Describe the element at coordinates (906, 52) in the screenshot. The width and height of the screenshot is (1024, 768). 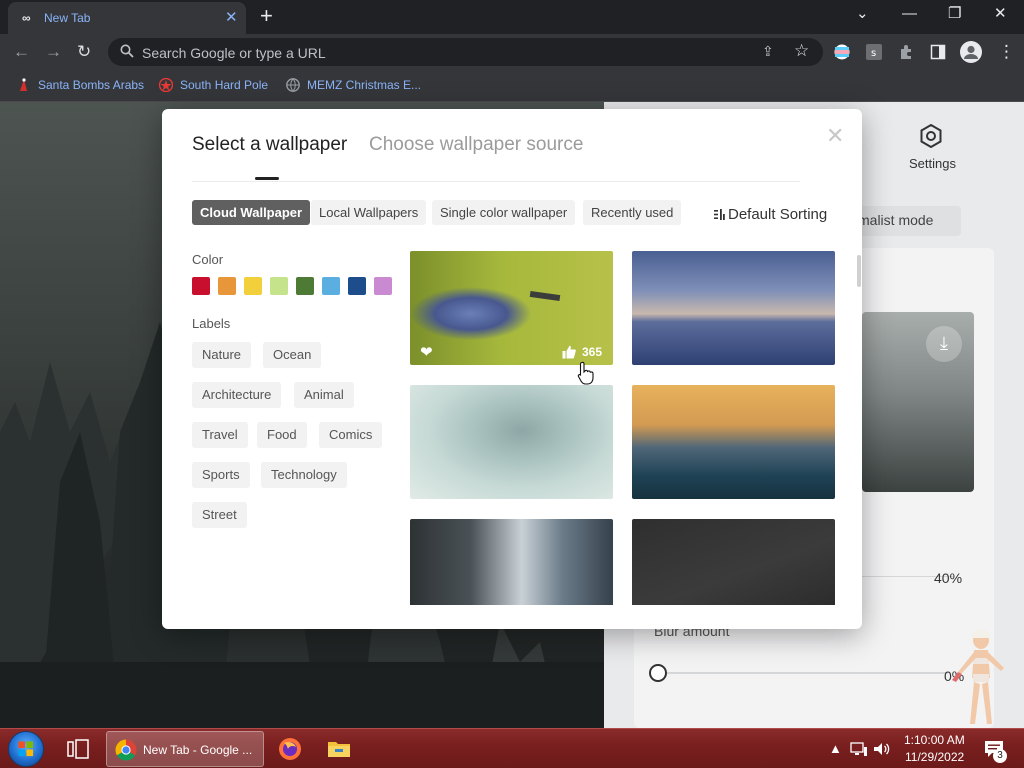
I see `extensions-puzzle-icon` at that location.